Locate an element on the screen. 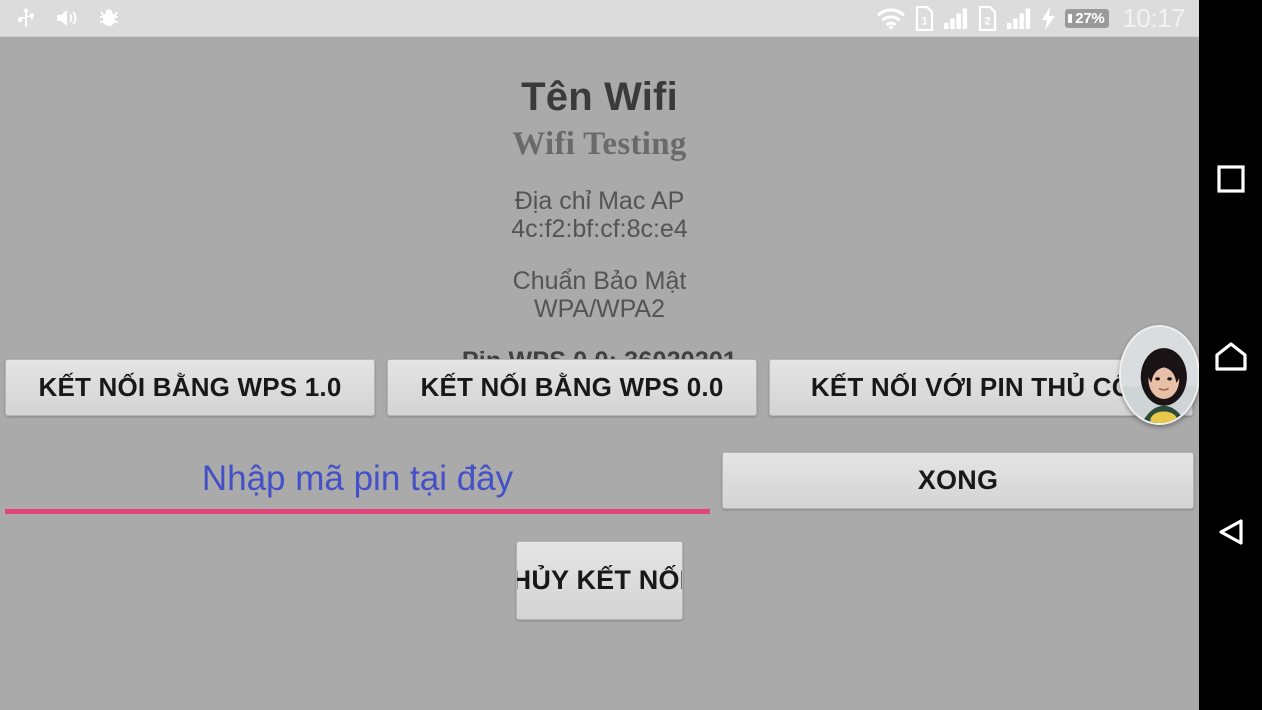 The width and height of the screenshot is (1262, 710). mac-address-label: Địa chỉ Mac AP is located at coordinates (599, 201).